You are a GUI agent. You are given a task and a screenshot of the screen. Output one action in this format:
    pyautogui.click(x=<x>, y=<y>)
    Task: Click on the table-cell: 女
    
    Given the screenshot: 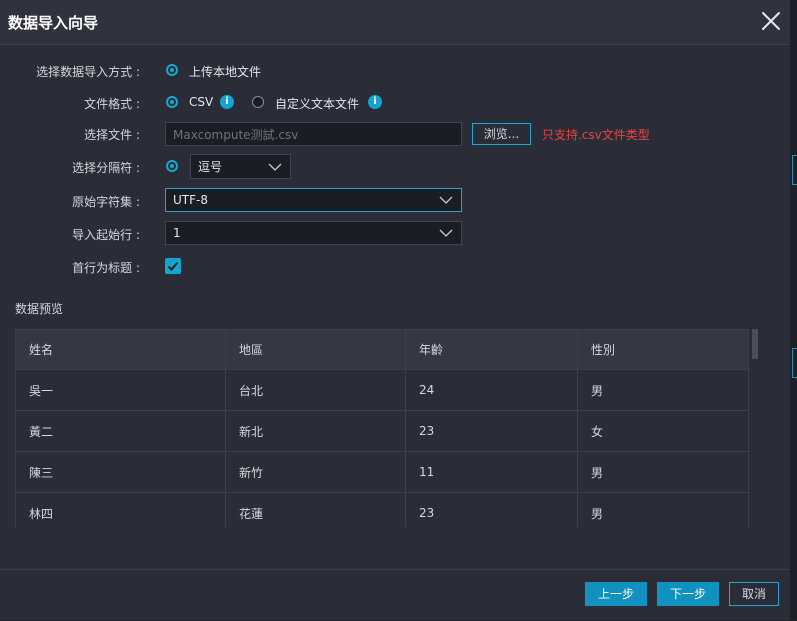 What is the action you would take?
    pyautogui.click(x=663, y=431)
    